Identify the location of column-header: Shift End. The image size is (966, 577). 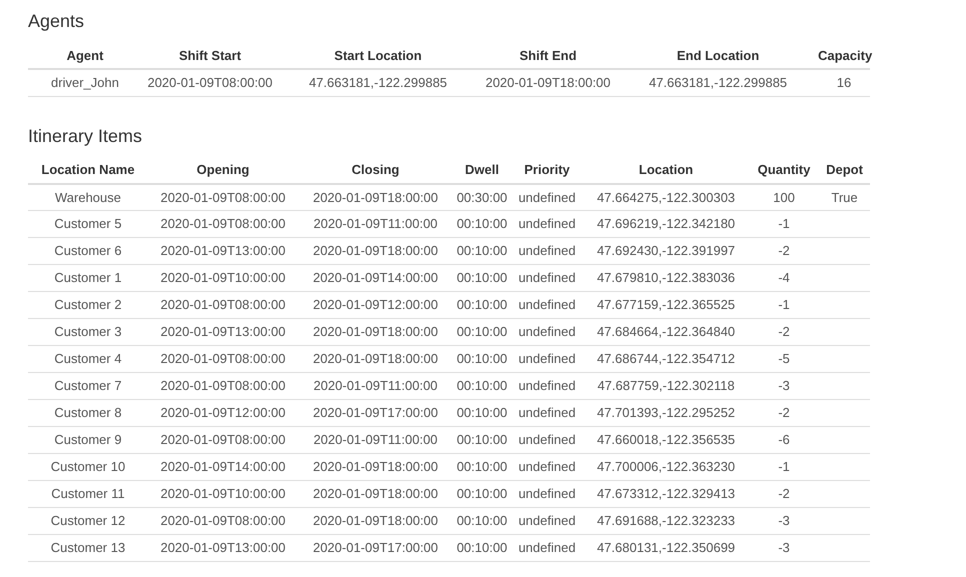
(548, 56).